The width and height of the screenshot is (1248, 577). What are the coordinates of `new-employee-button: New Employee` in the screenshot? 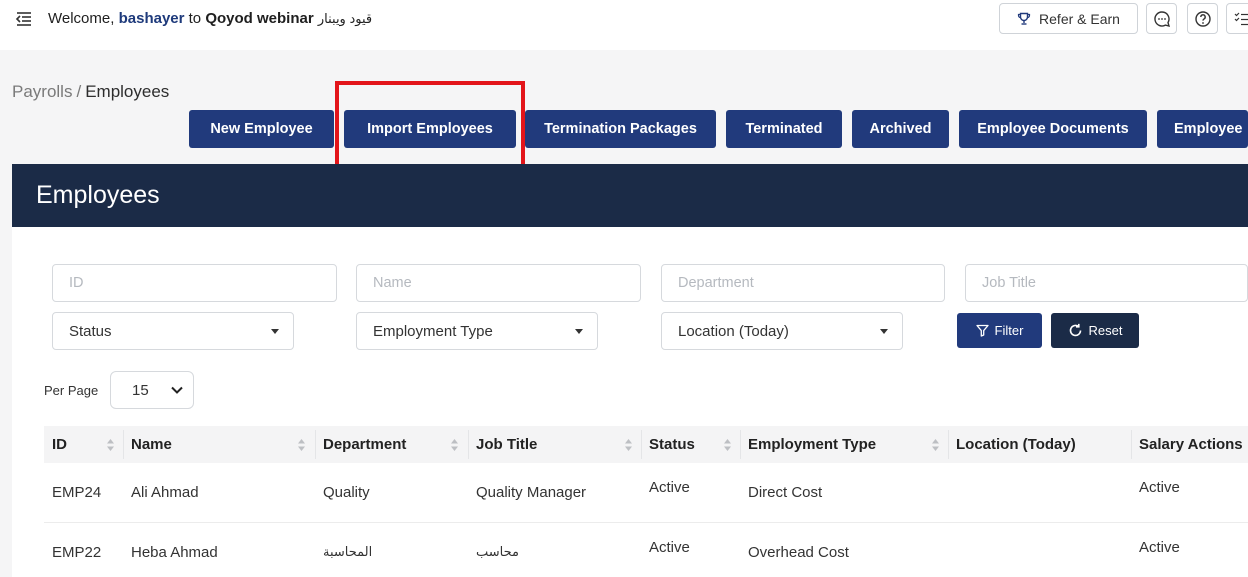 It's located at (261, 129).